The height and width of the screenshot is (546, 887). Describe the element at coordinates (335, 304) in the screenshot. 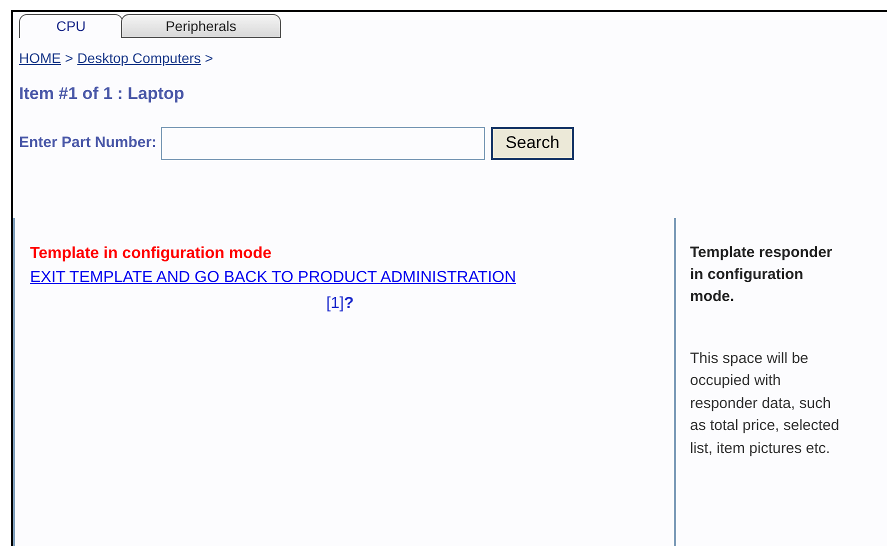

I see `page-link: [1]` at that location.